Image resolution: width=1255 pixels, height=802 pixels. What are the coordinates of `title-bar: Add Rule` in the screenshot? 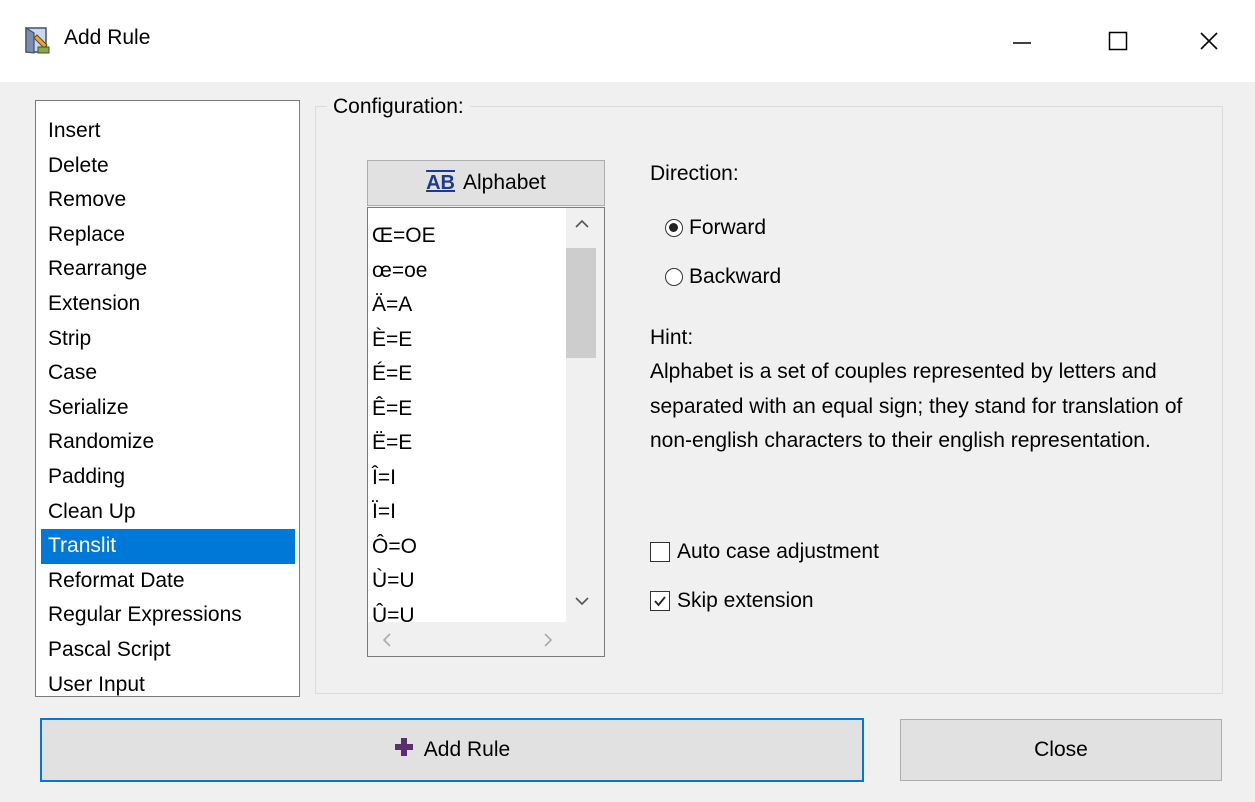 It's located at (627, 41).